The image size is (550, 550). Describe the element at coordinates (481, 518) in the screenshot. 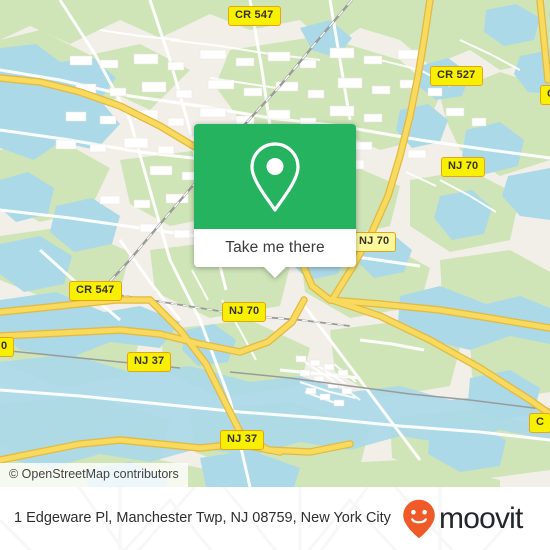

I see `brand-wordmark: moovit` at that location.